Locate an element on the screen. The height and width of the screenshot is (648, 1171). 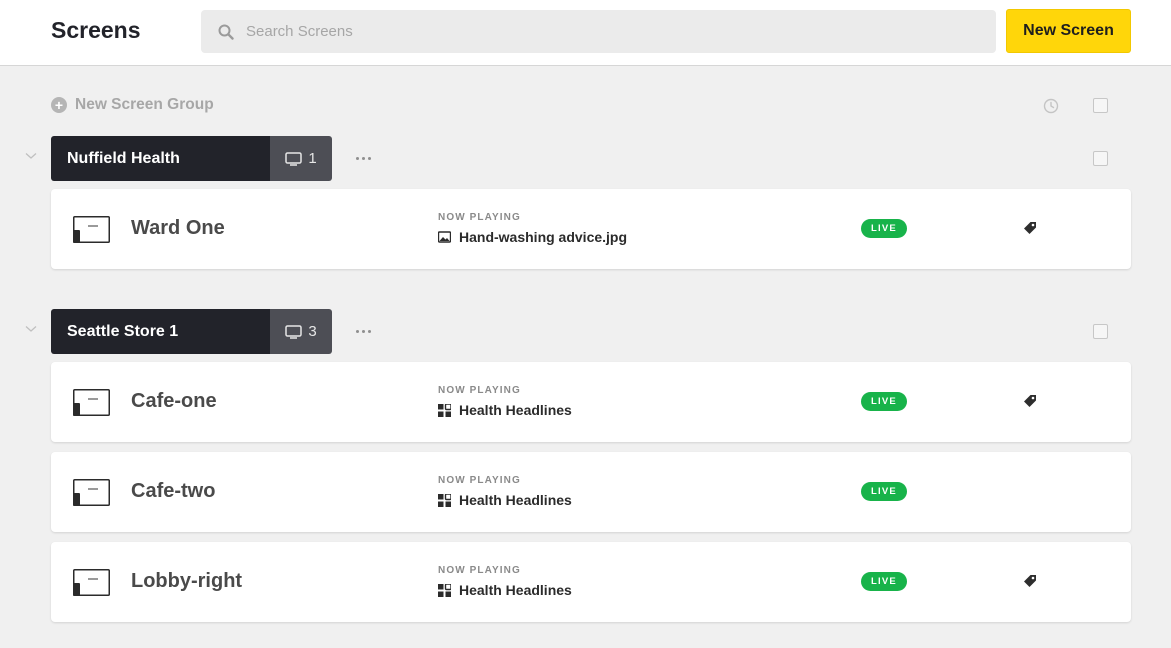
now-playing-content: Hand-washing advice.jpg is located at coordinates (532, 237).